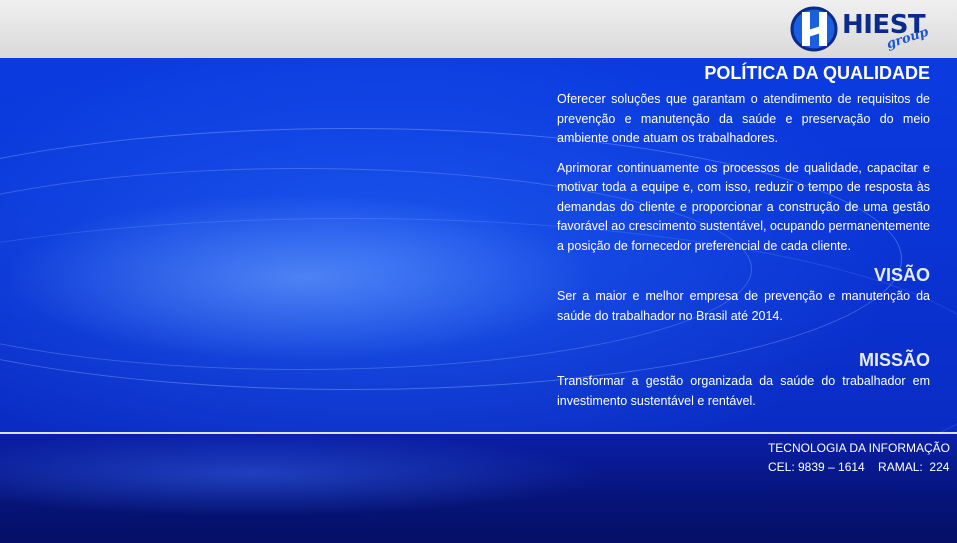 This screenshot has width=957, height=543. Describe the element at coordinates (858, 448) in the screenshot. I see `department-label: TECNOLOGIA DA INFORMAÇÃO` at that location.